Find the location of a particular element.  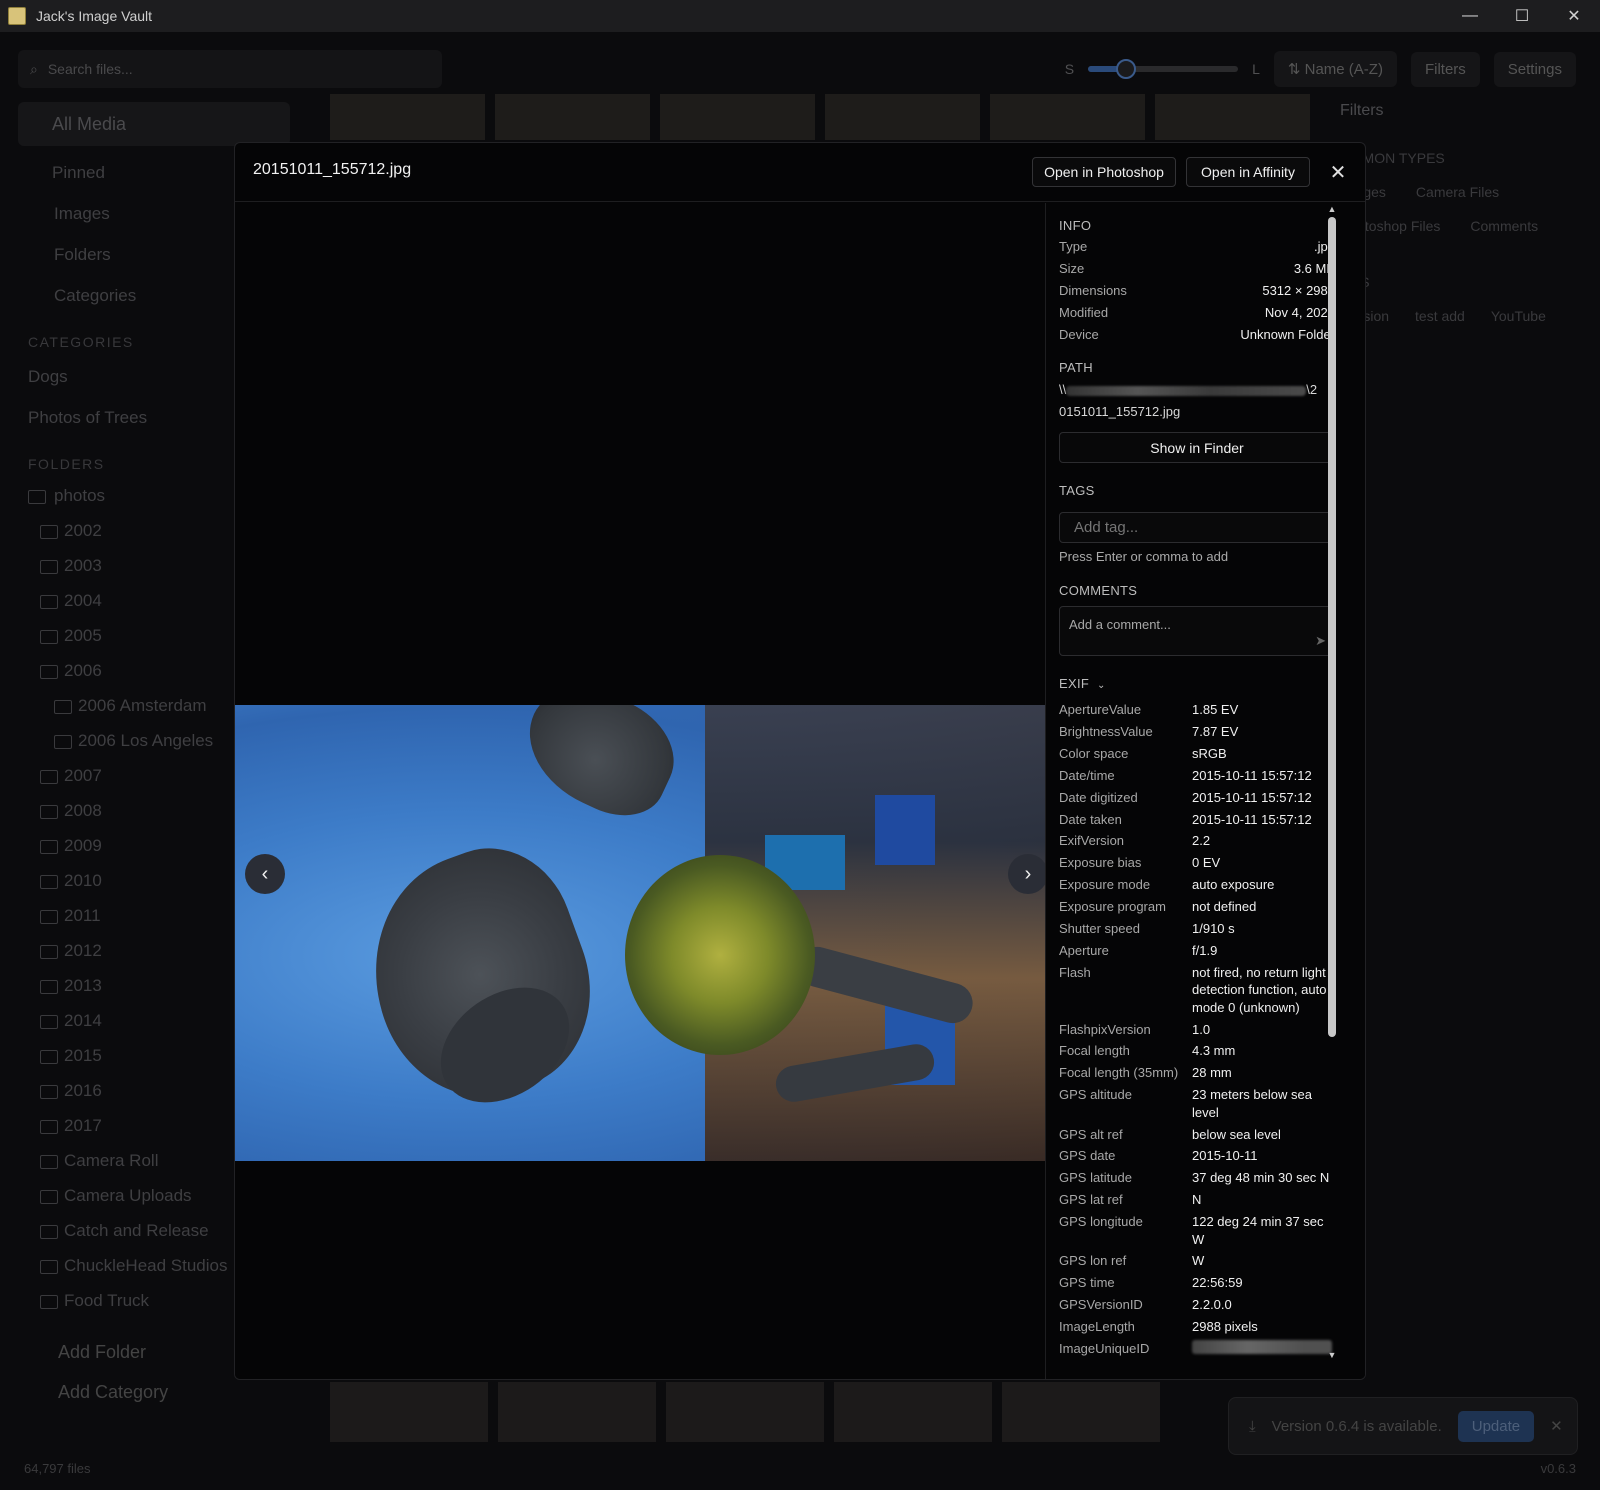

exif-row: Shutter speed 1/910 s is located at coordinates (1197, 929).